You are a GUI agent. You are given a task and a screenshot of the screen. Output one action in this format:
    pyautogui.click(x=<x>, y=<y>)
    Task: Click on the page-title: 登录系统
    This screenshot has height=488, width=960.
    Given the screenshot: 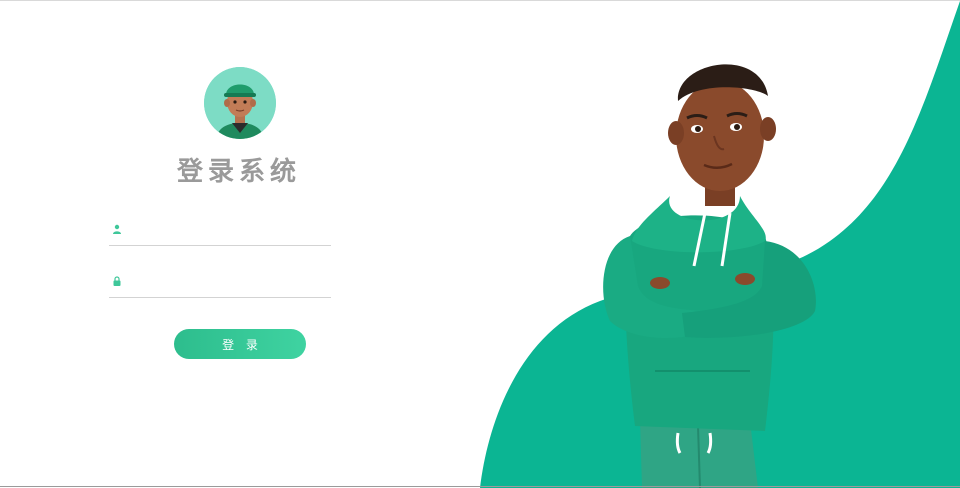 What is the action you would take?
    pyautogui.click(x=238, y=172)
    